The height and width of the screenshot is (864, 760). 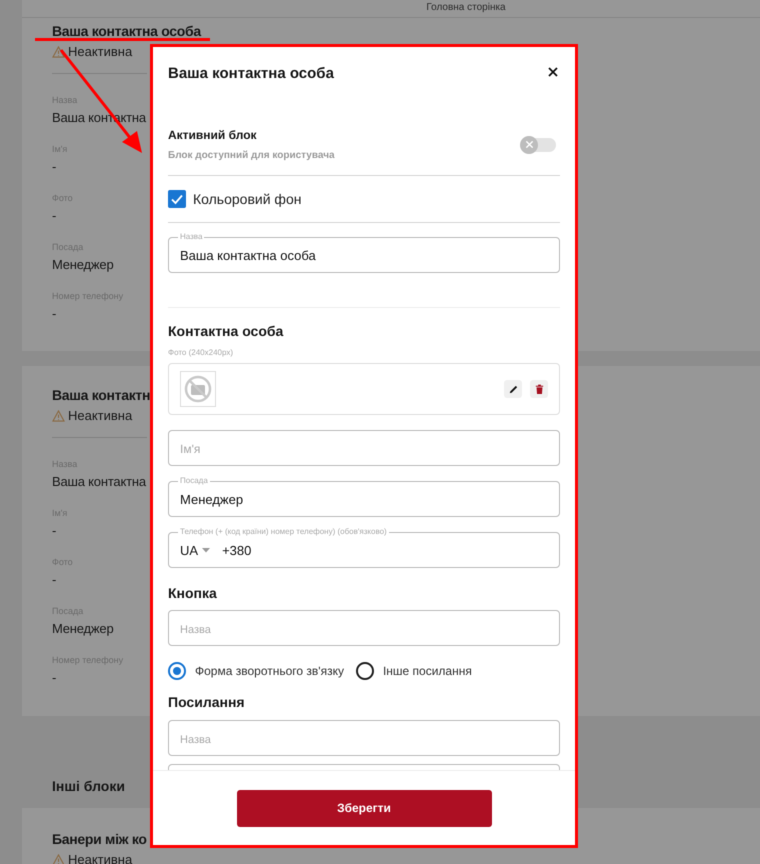 I want to click on trash-icon, so click(x=539, y=389).